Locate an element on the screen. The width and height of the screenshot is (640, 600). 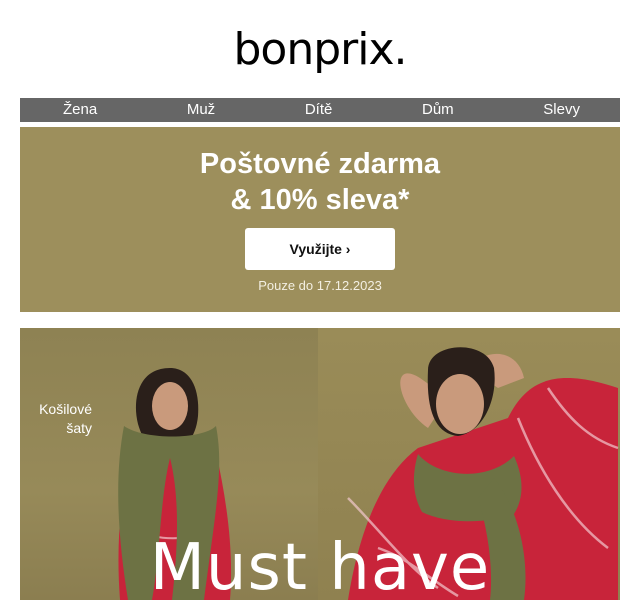
model-in-shirt-dress-image is located at coordinates (175, 484).